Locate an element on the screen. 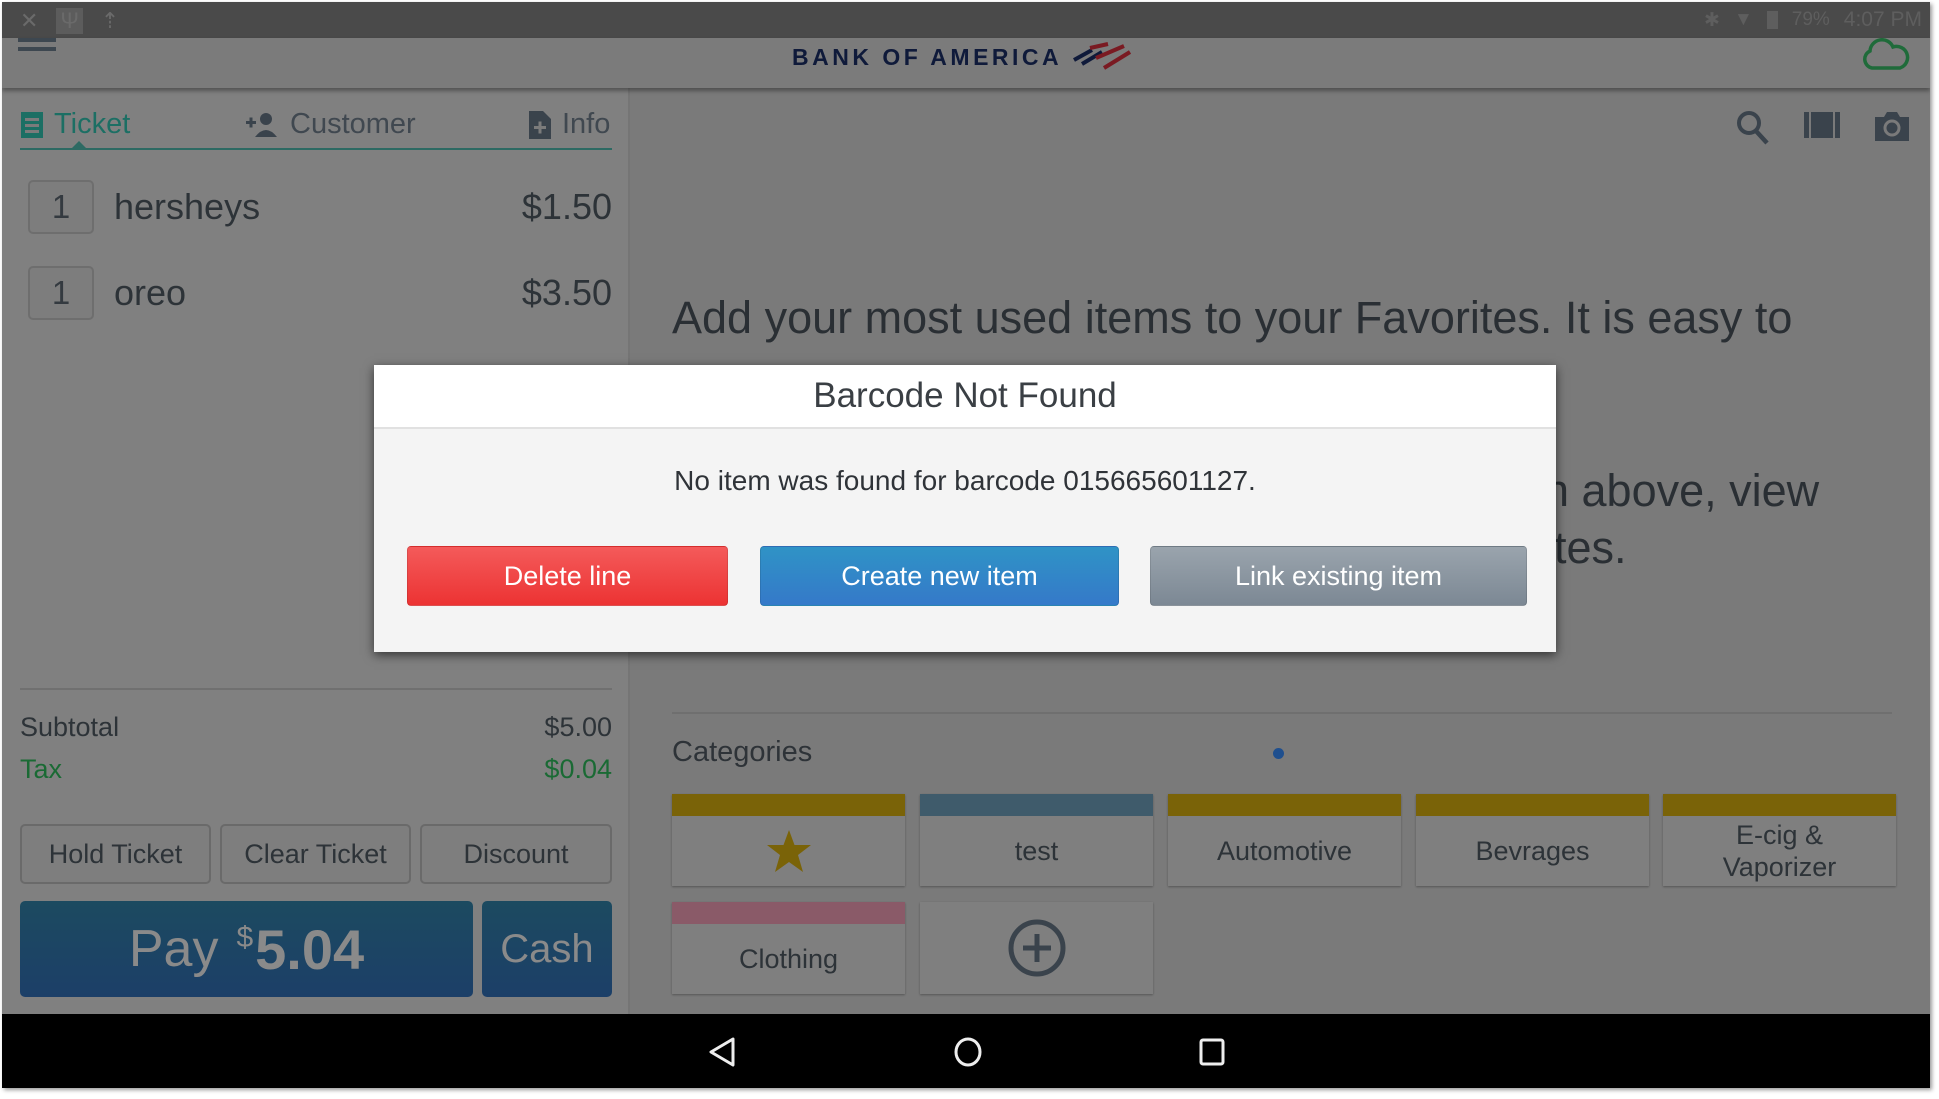  item-name: hersheys is located at coordinates (187, 206).